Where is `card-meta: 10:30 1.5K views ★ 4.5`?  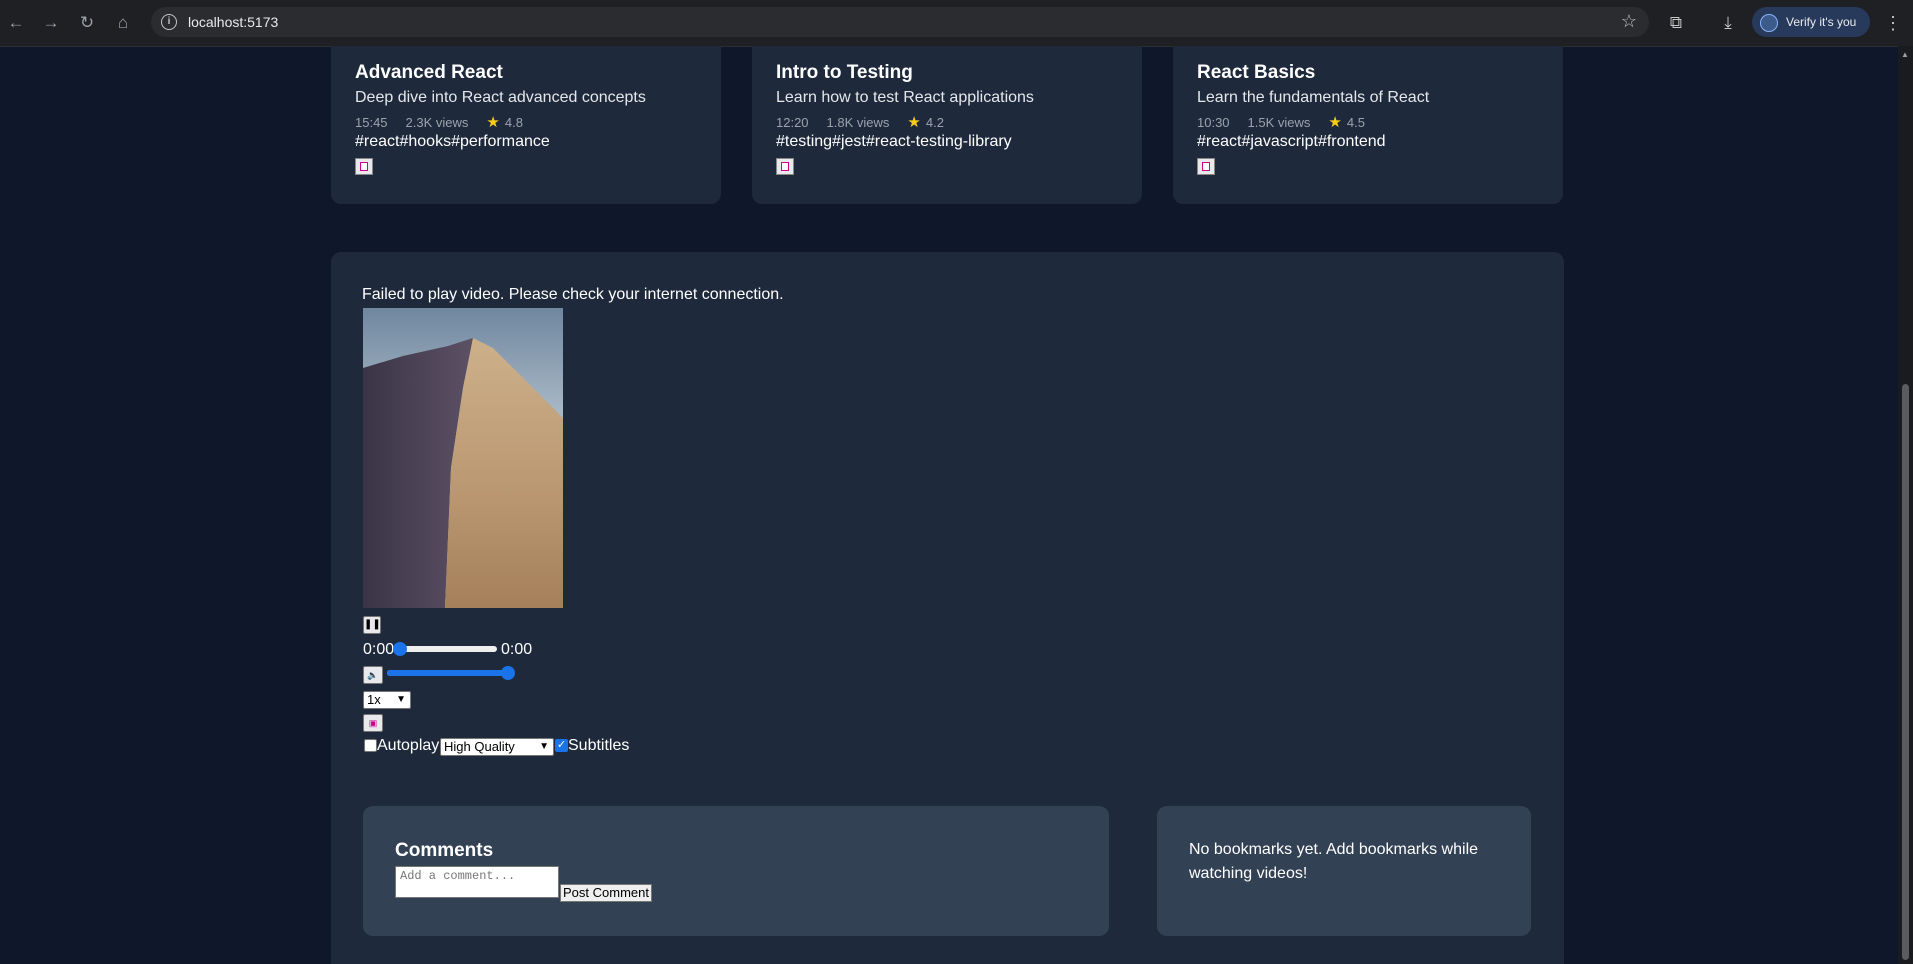 card-meta: 10:30 1.5K views ★ 4.5 is located at coordinates (1290, 122).